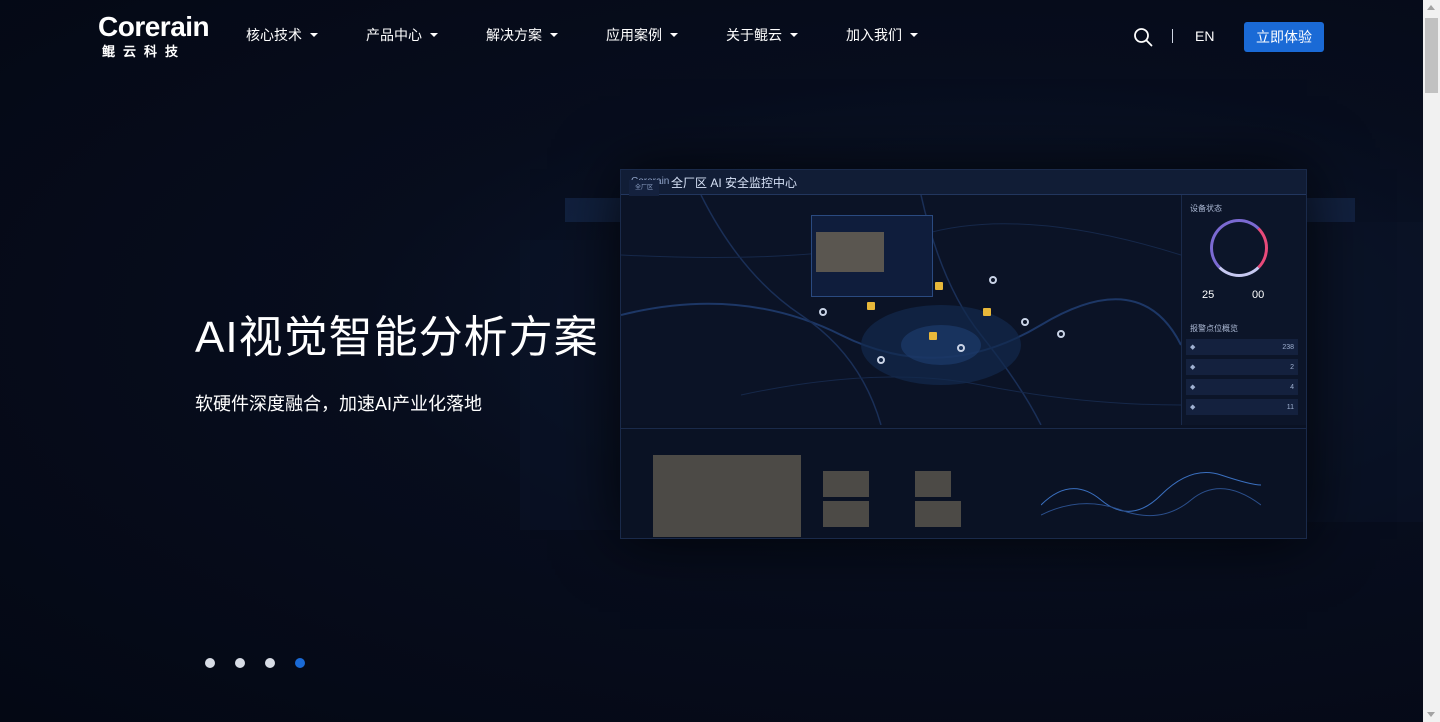 This screenshot has width=1440, height=722. I want to click on device-stat: 25, so click(1208, 295).